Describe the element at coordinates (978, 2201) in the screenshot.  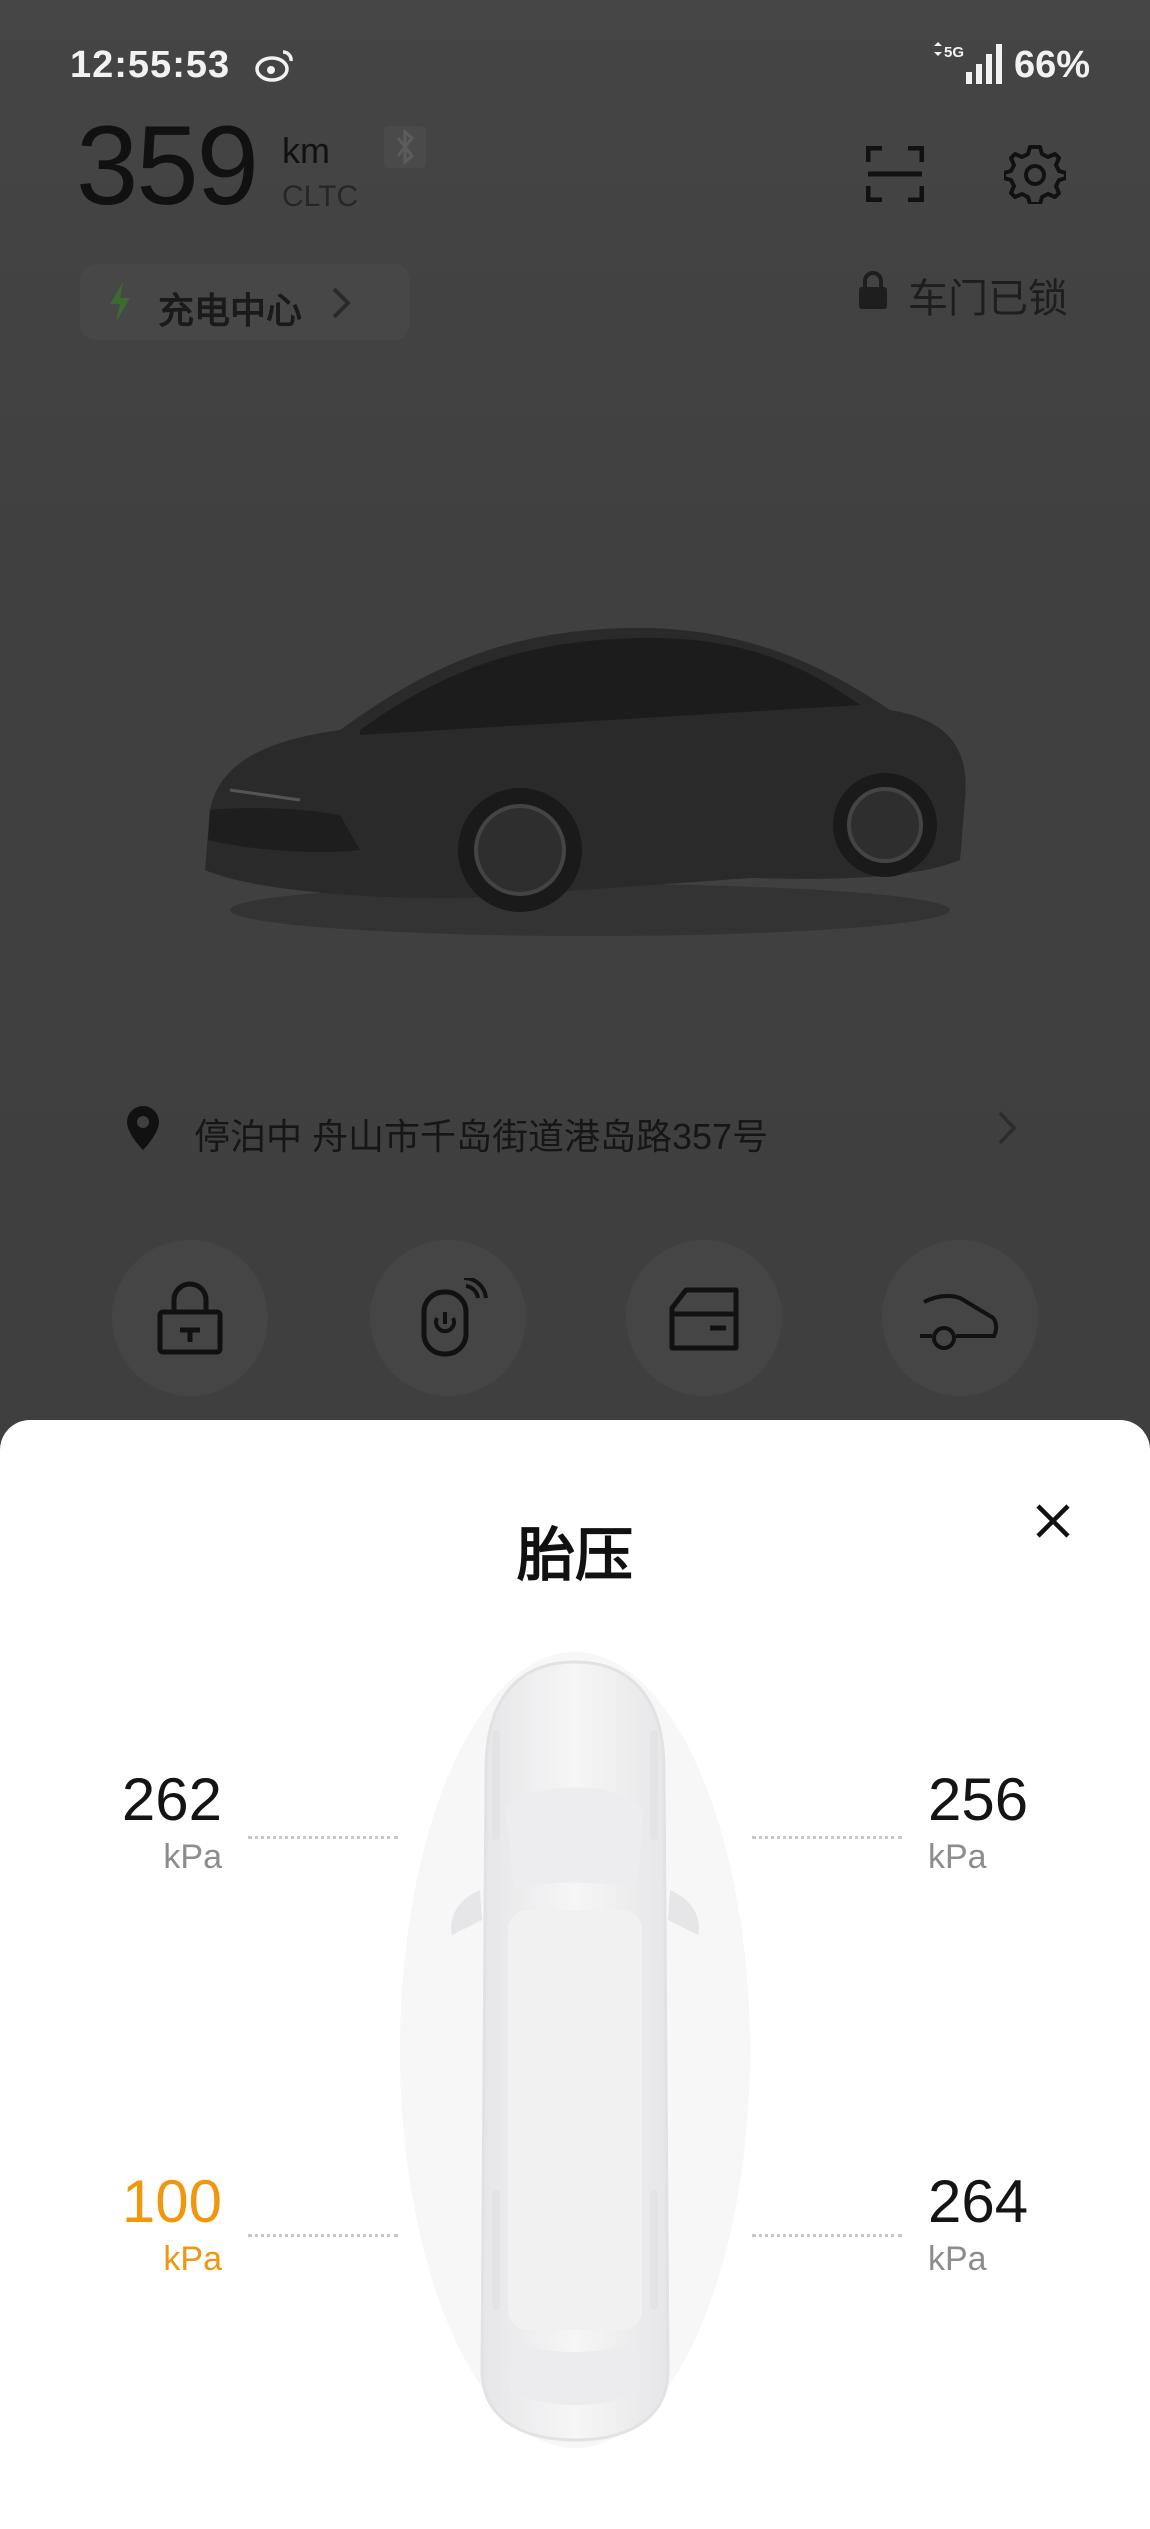
I see `tire-rear-right-value: 264` at that location.